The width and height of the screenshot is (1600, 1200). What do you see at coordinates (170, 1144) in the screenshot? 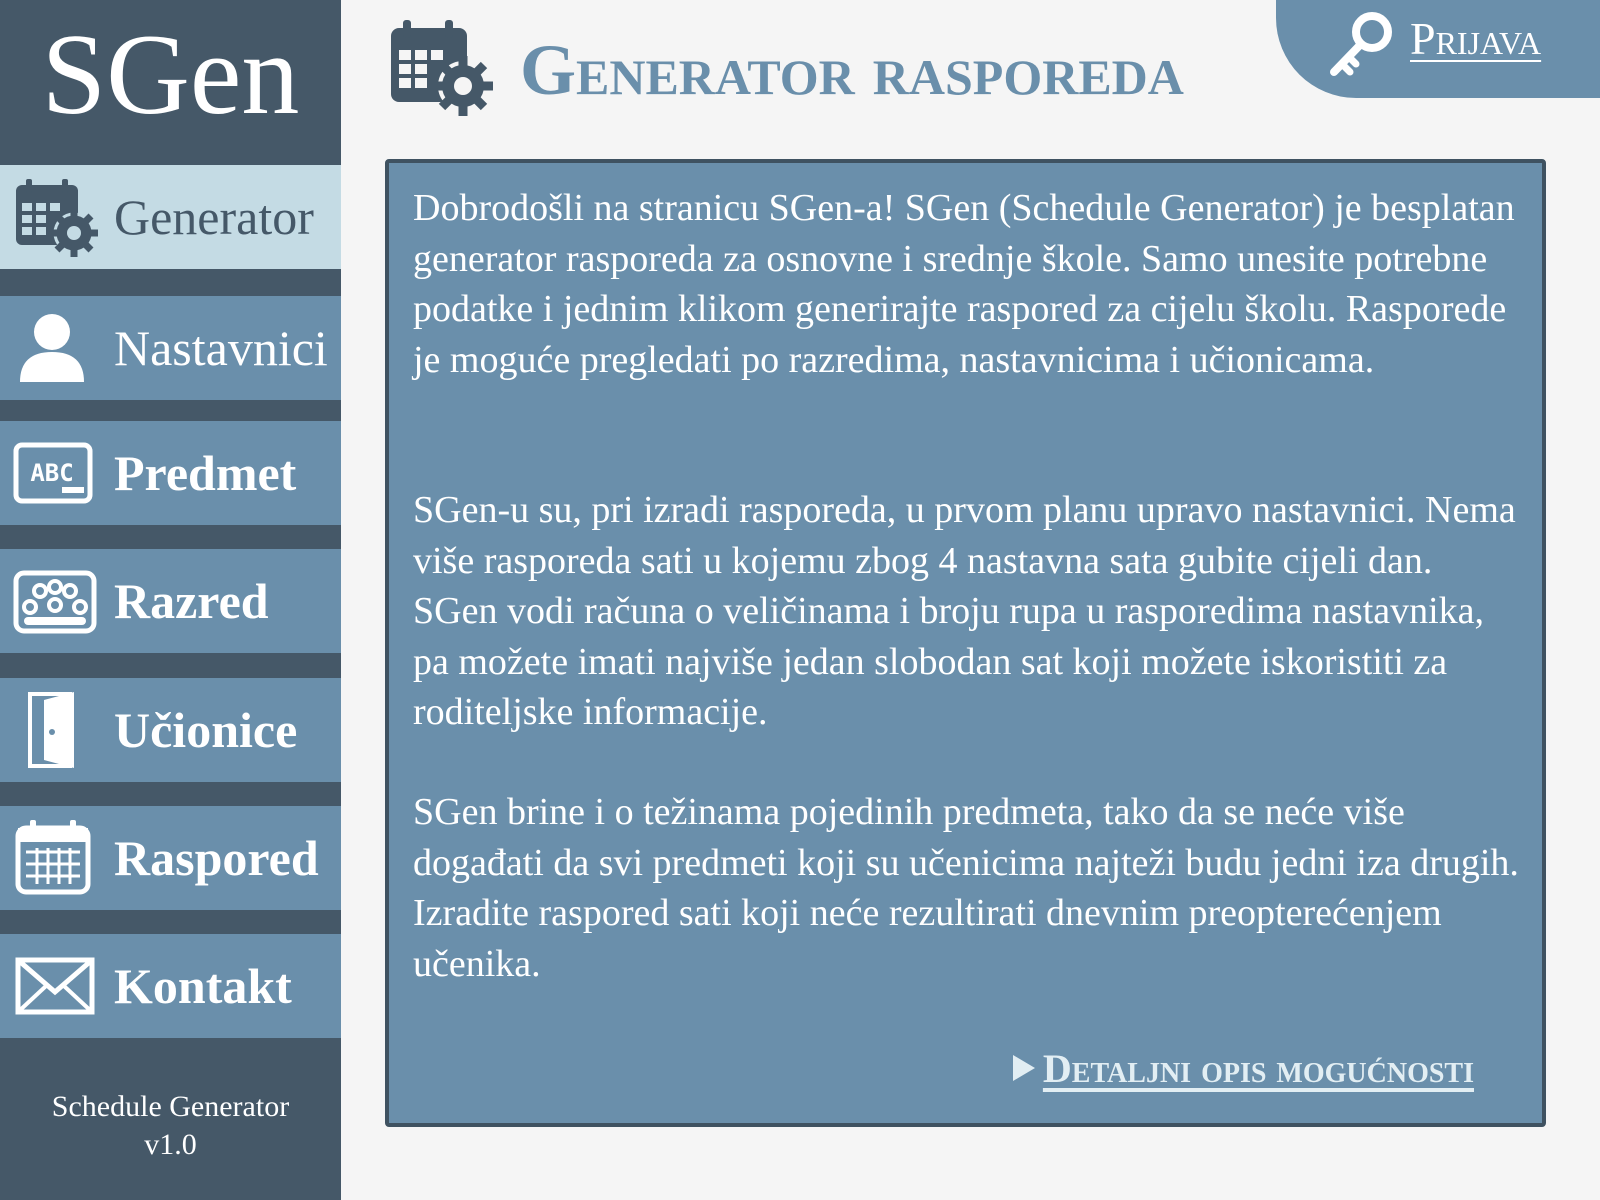
I see `app-version: v1.0` at bounding box center [170, 1144].